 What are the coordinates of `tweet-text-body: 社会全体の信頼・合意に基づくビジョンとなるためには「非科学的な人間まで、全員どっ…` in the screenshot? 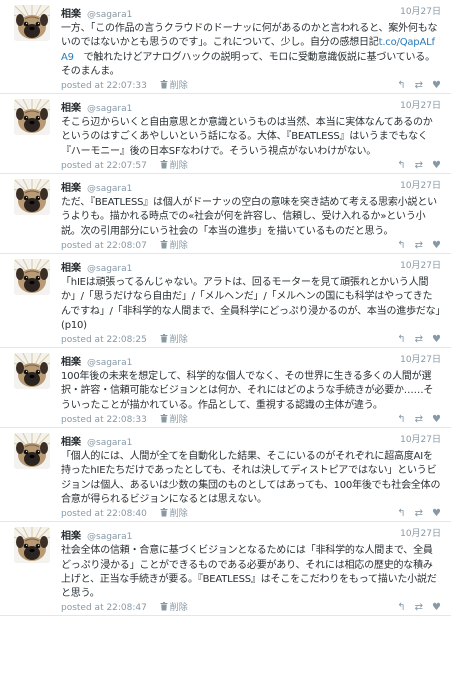 It's located at (249, 572).